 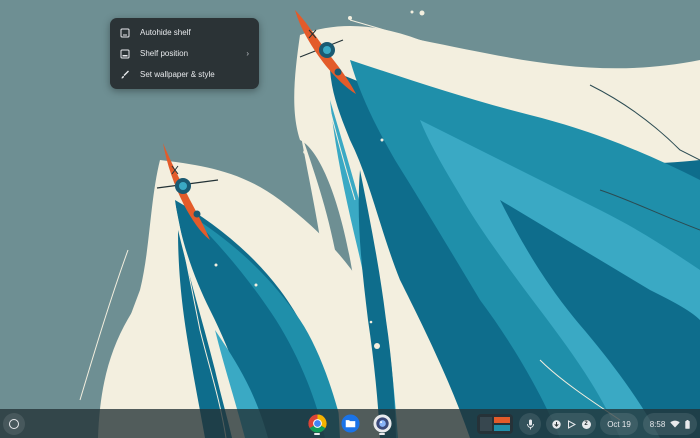 I want to click on launcher-button, so click(x=14, y=424).